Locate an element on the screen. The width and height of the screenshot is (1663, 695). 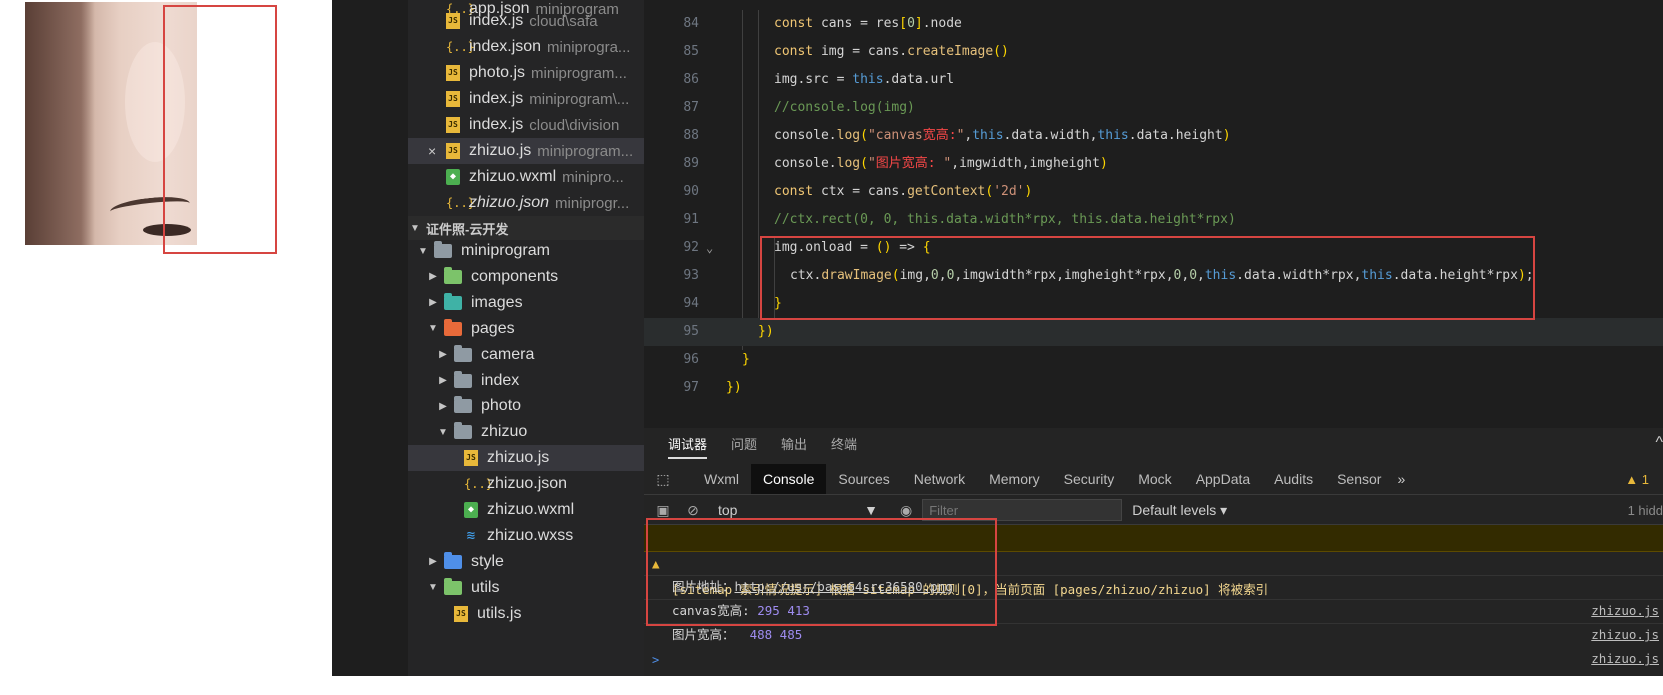
tab-terminal: 终端 is located at coordinates (844, 445).